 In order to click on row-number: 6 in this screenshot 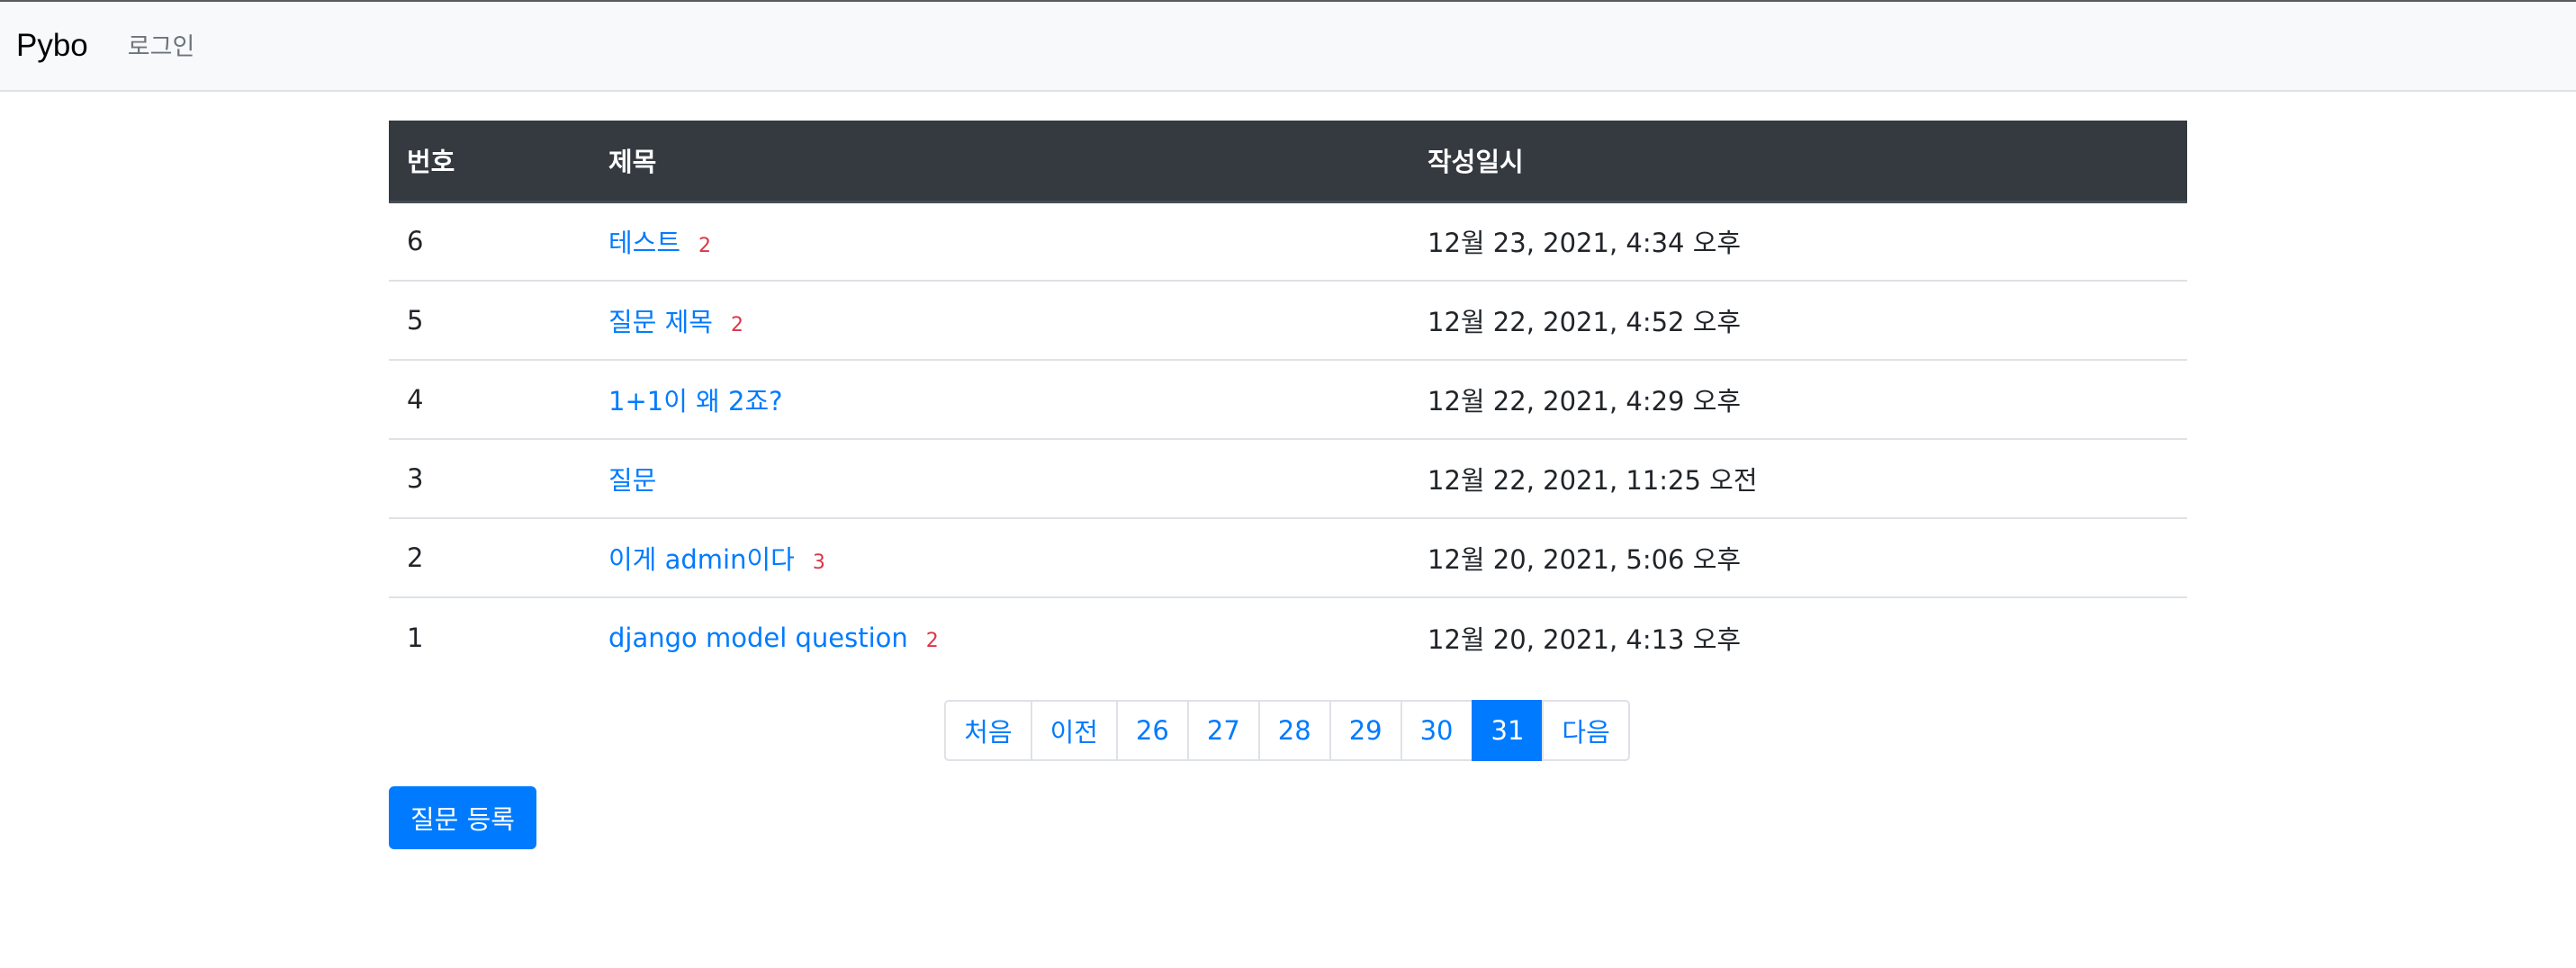, I will do `click(489, 242)`.